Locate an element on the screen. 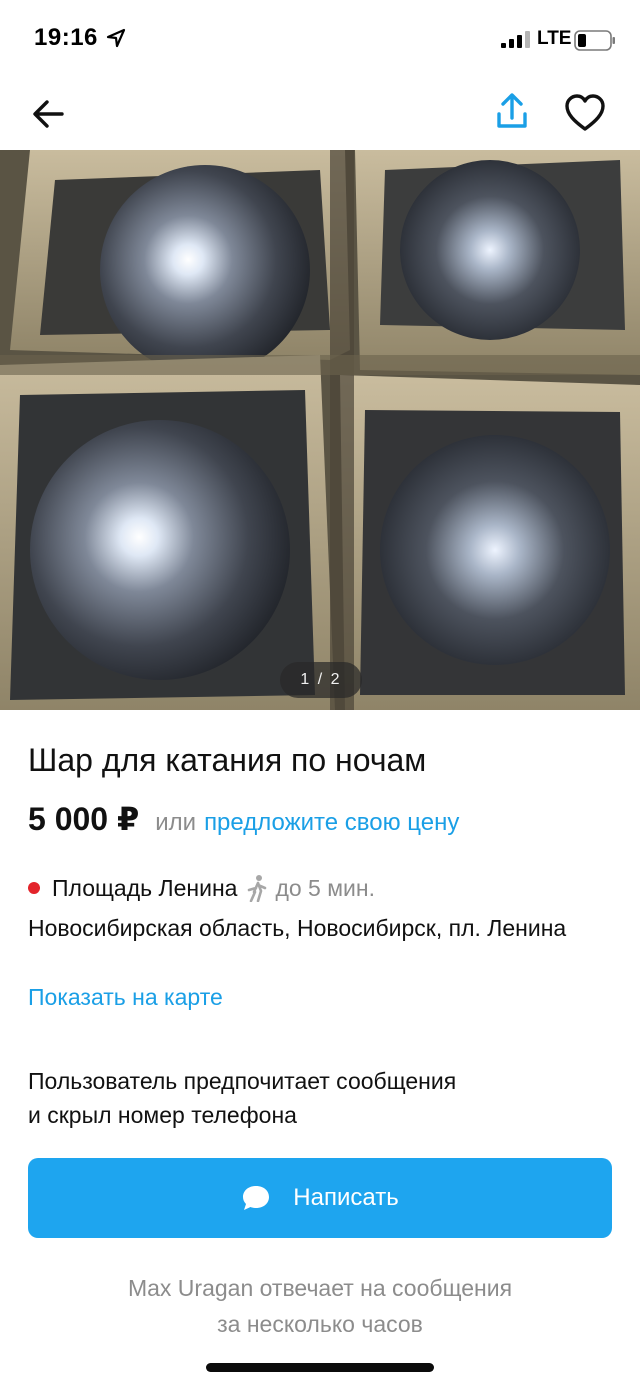 The image size is (640, 1387). status-time: 19:16 is located at coordinates (66, 37).